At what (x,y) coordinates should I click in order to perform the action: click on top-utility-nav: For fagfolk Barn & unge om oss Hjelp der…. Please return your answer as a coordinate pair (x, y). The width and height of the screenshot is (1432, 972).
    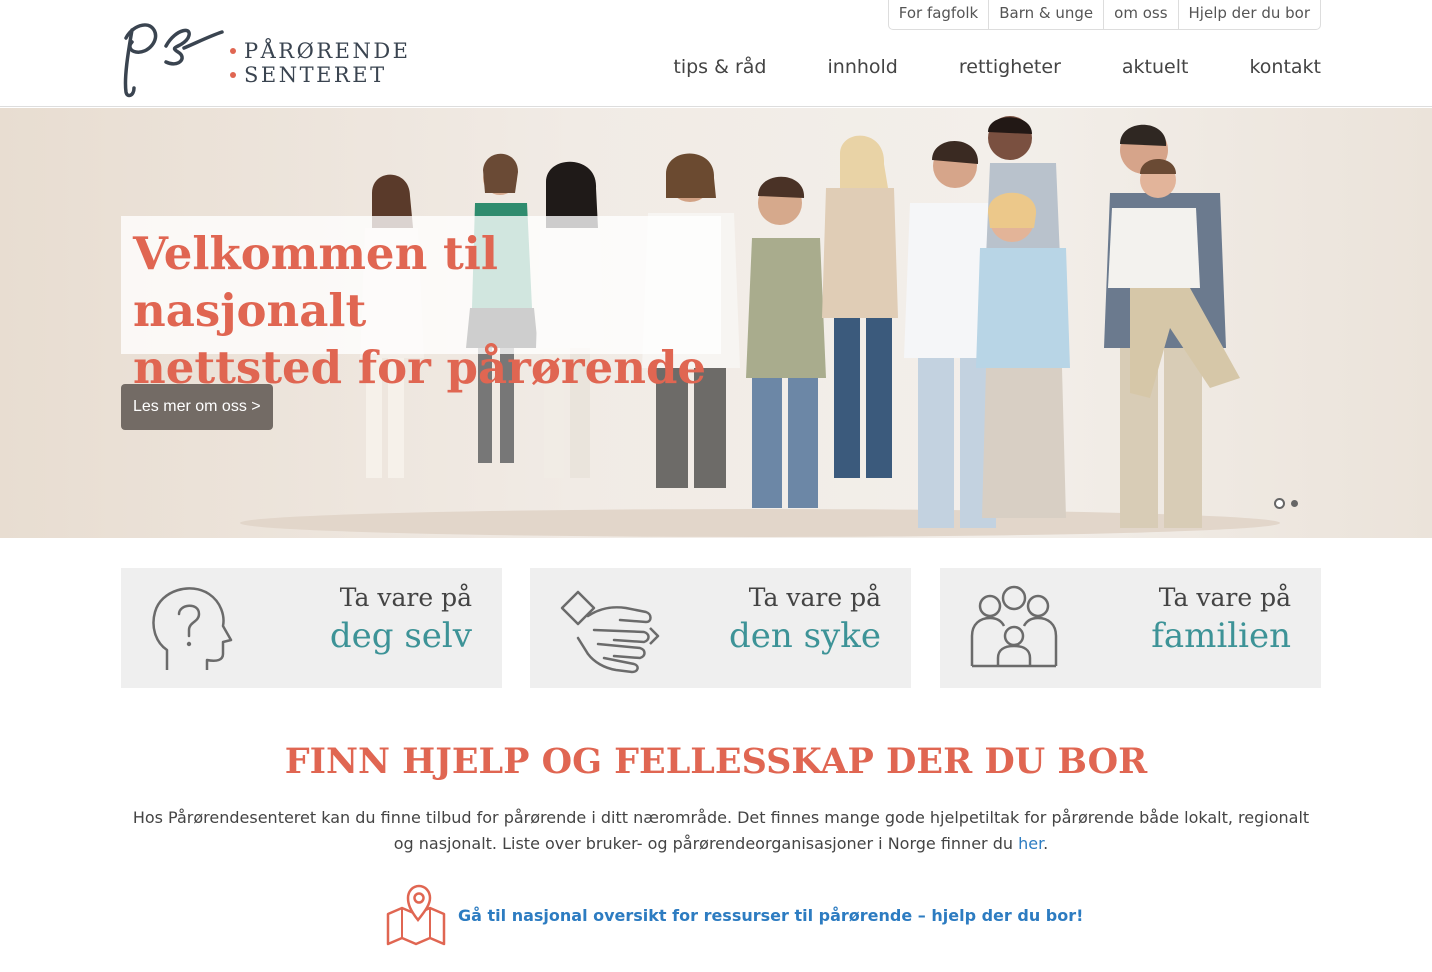
    Looking at the image, I should click on (1104, 15).